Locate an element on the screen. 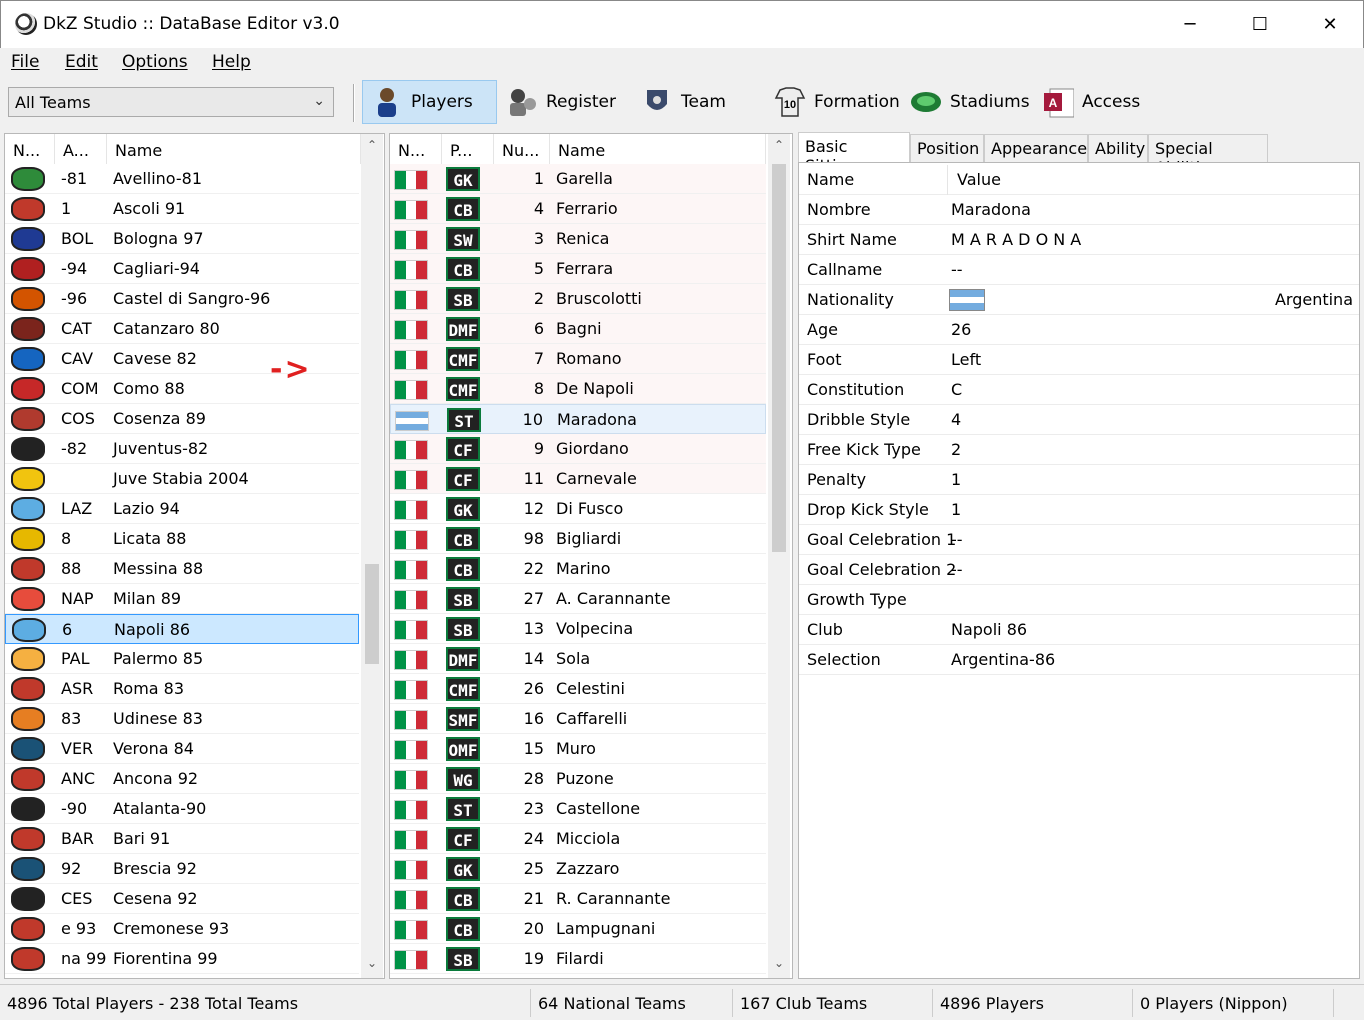 The width and height of the screenshot is (1364, 1020). team-button: Team is located at coordinates (683, 102).